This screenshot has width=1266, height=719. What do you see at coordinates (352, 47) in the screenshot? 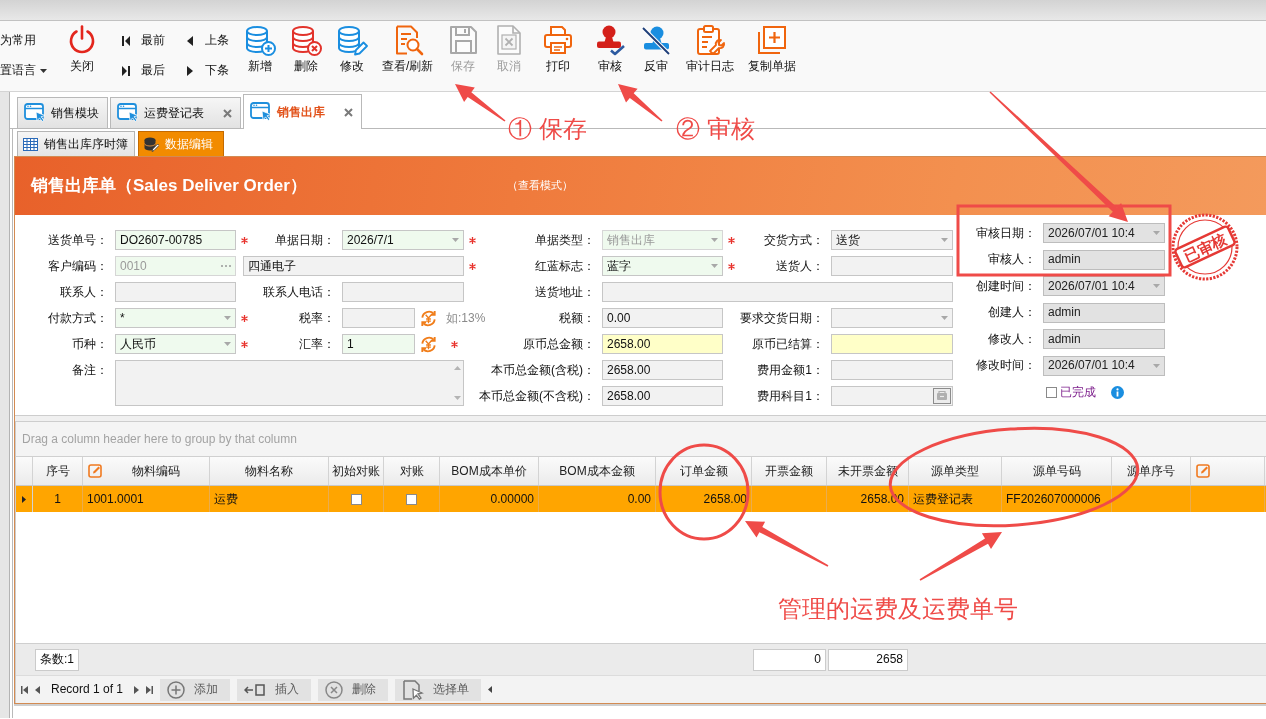
I see `toolbar-button: 修改` at bounding box center [352, 47].